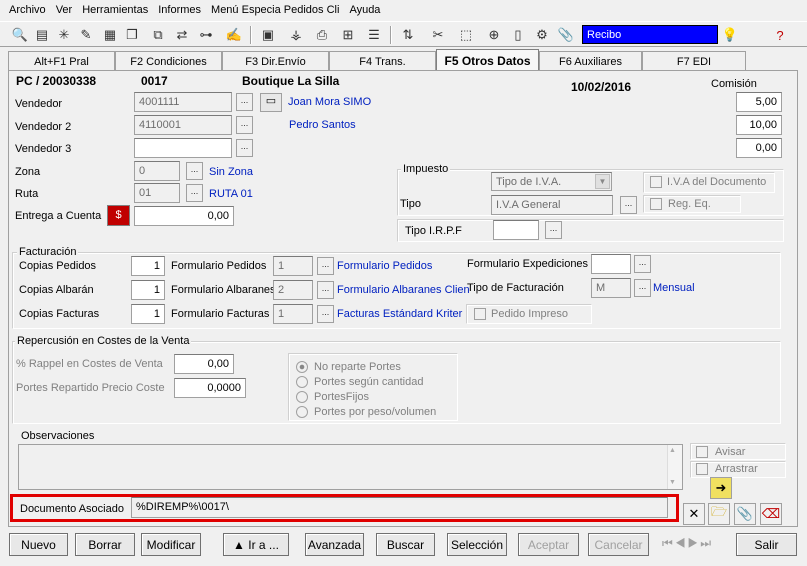  Describe the element at coordinates (183, 102) in the screenshot. I see `vendedor-input: 4001111` at that location.